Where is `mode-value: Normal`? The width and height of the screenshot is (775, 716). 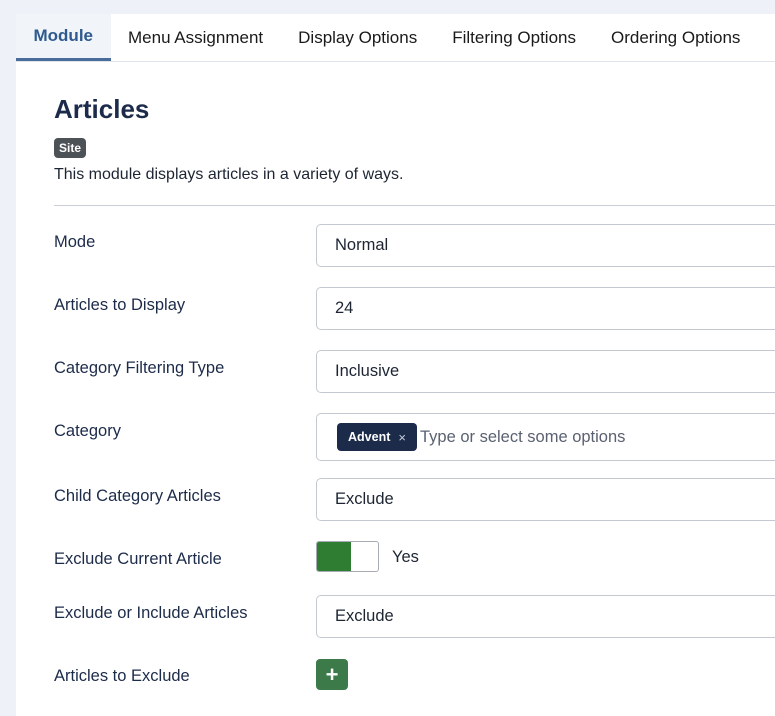 mode-value: Normal is located at coordinates (362, 245).